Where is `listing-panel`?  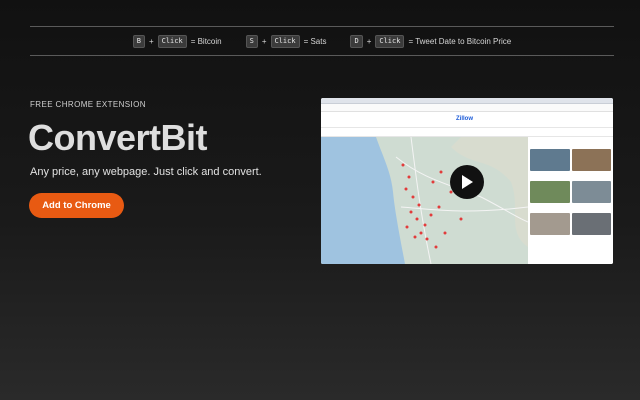
listing-panel is located at coordinates (570, 200).